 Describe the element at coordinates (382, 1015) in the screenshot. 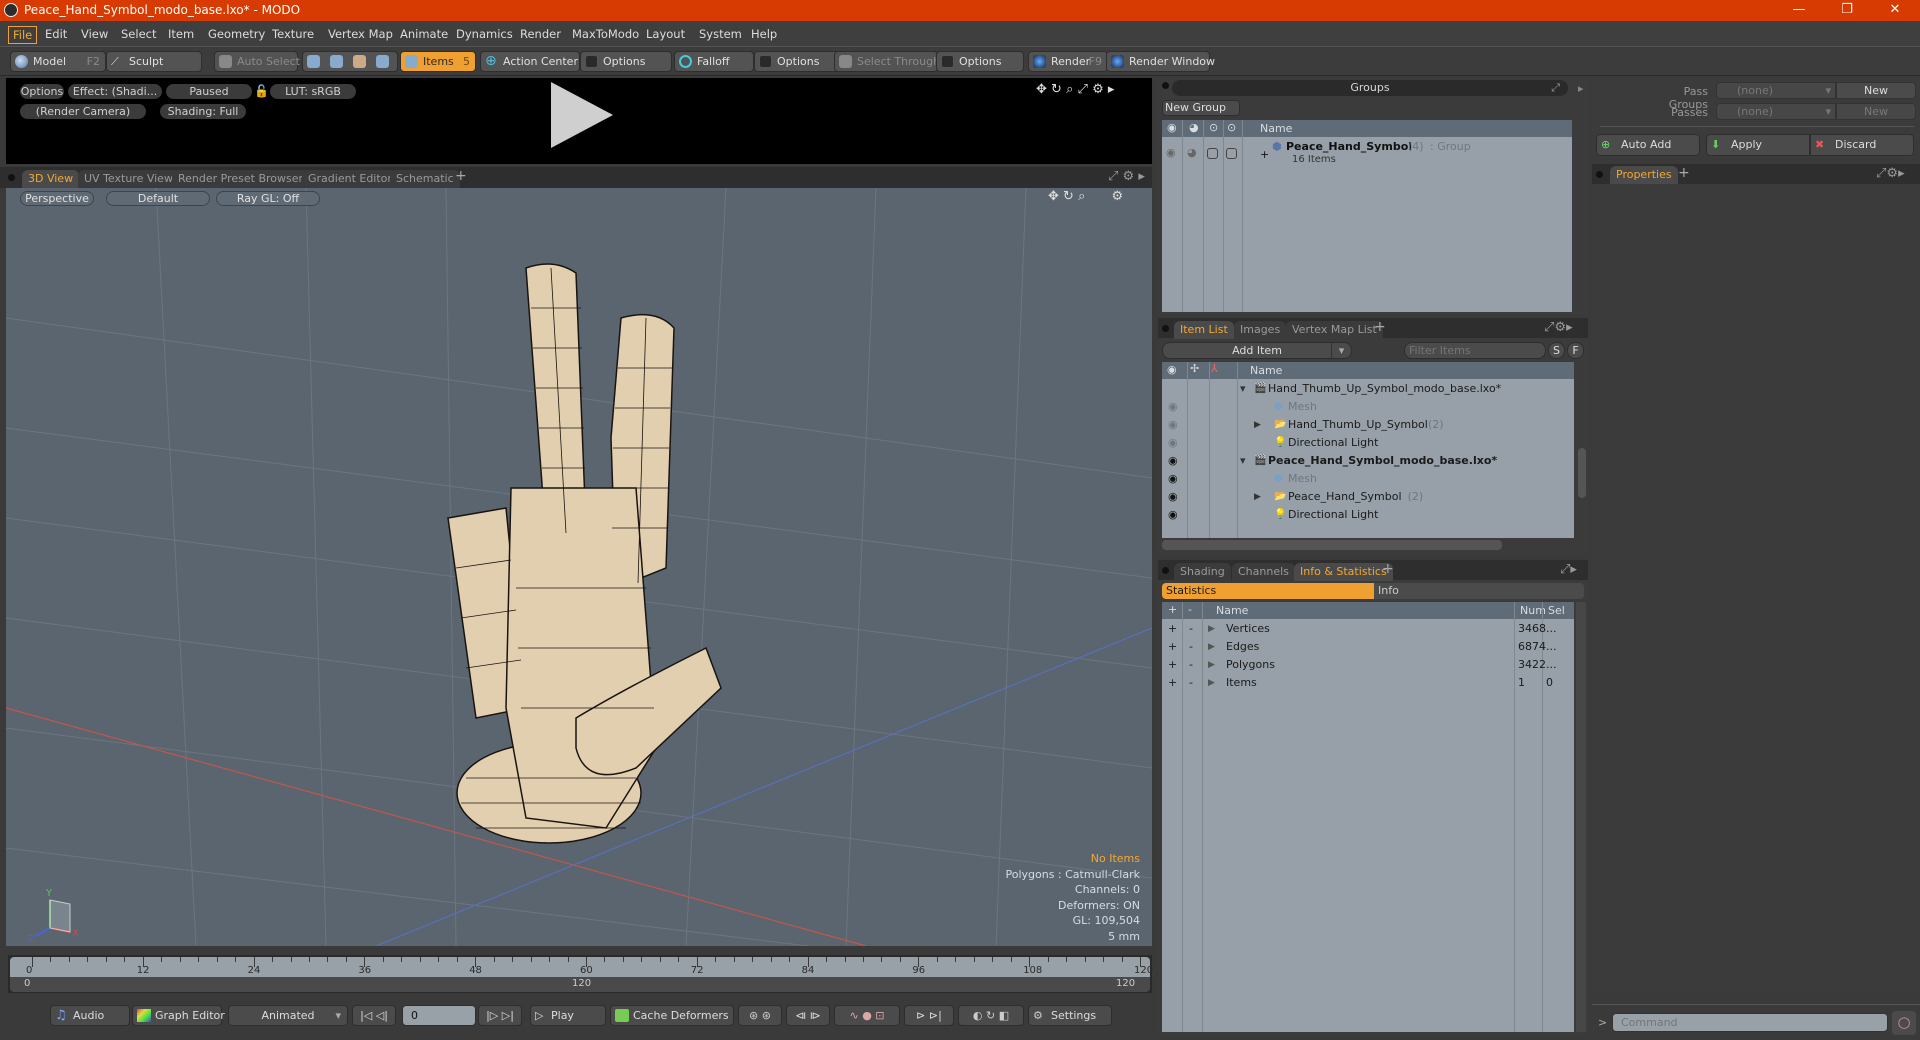

I see `step-back-icon: ◁|` at that location.